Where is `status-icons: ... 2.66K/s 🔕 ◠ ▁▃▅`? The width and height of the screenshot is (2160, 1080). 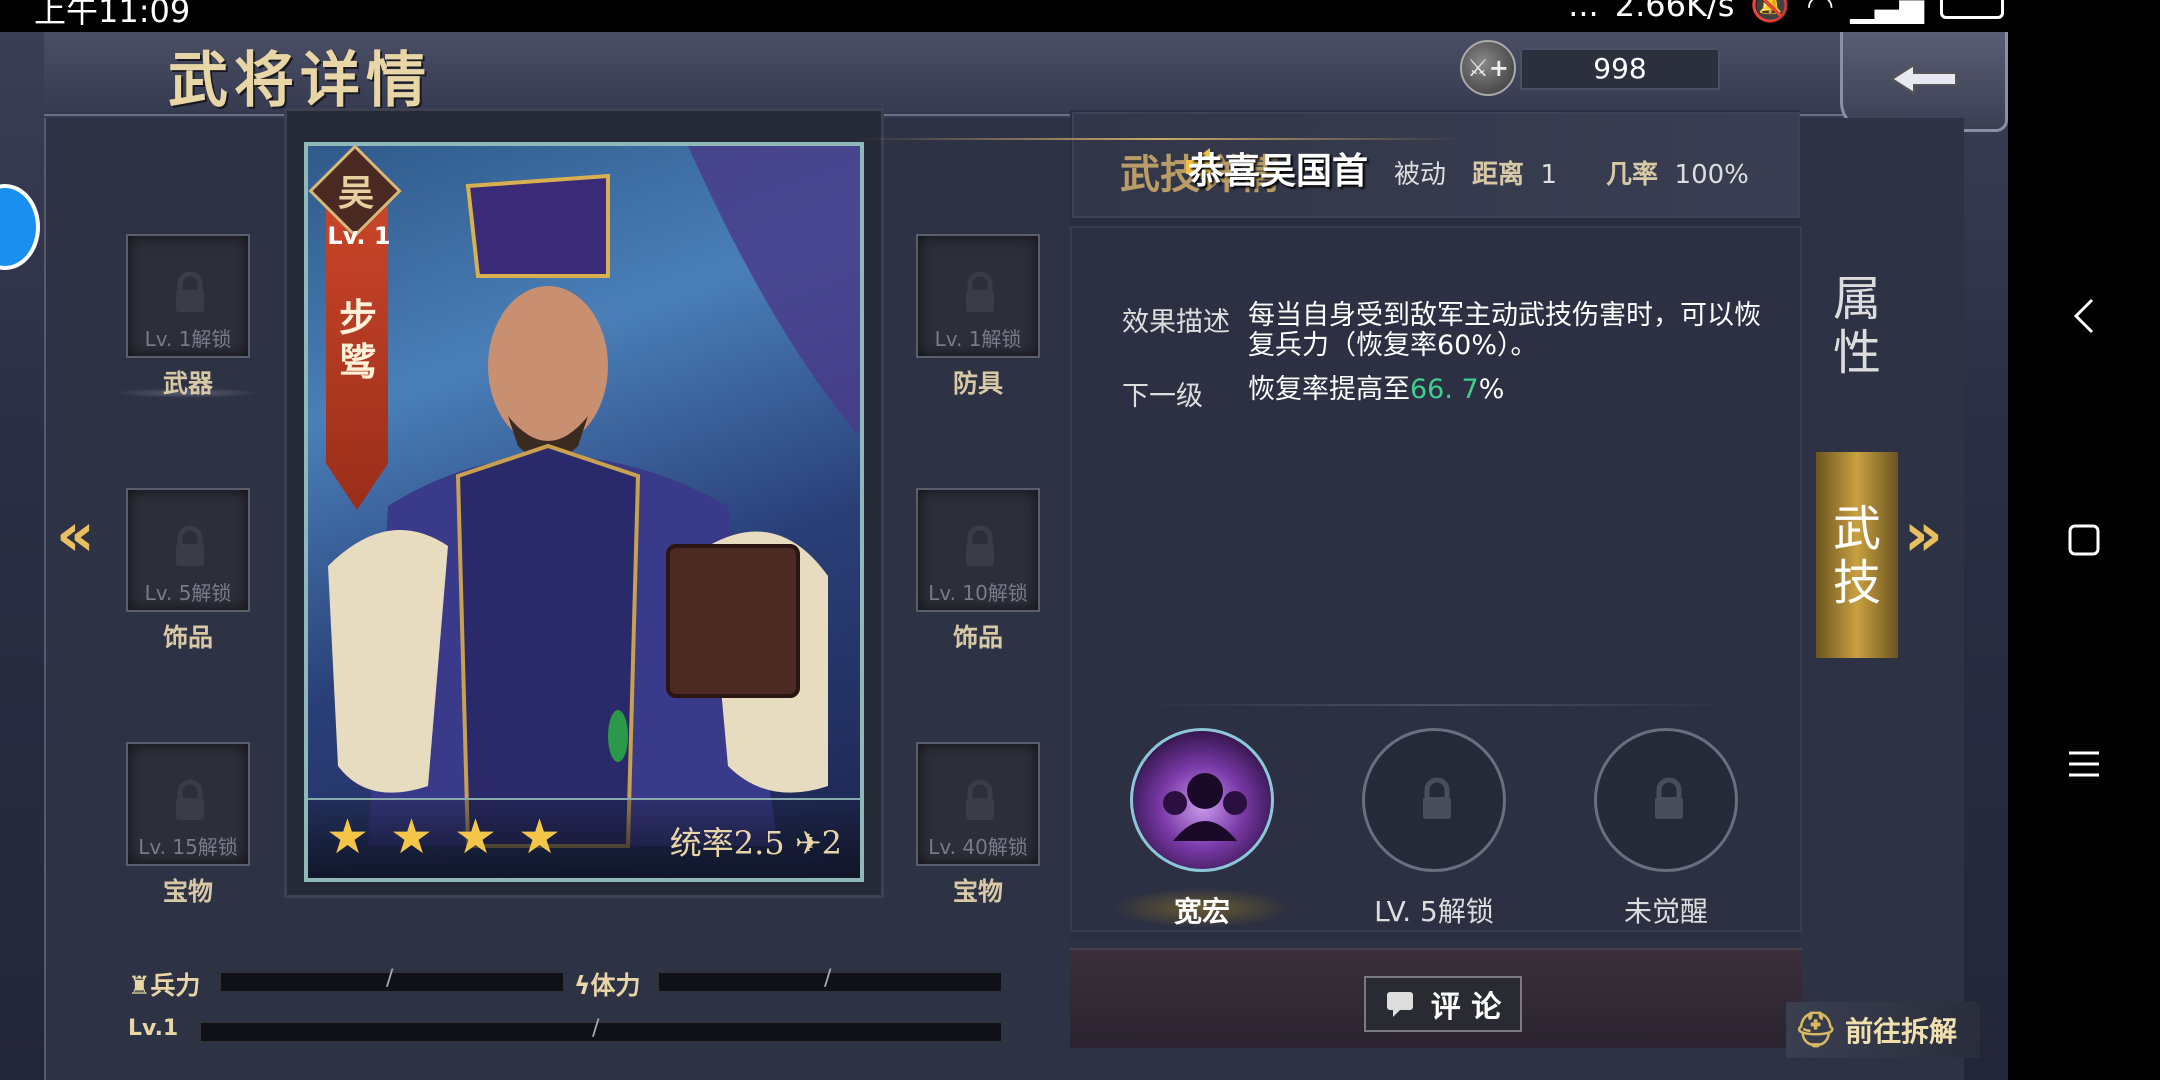
status-icons: ... 2.66K/s 🔕 ◠ ▁▃▅ is located at coordinates (1786, 12).